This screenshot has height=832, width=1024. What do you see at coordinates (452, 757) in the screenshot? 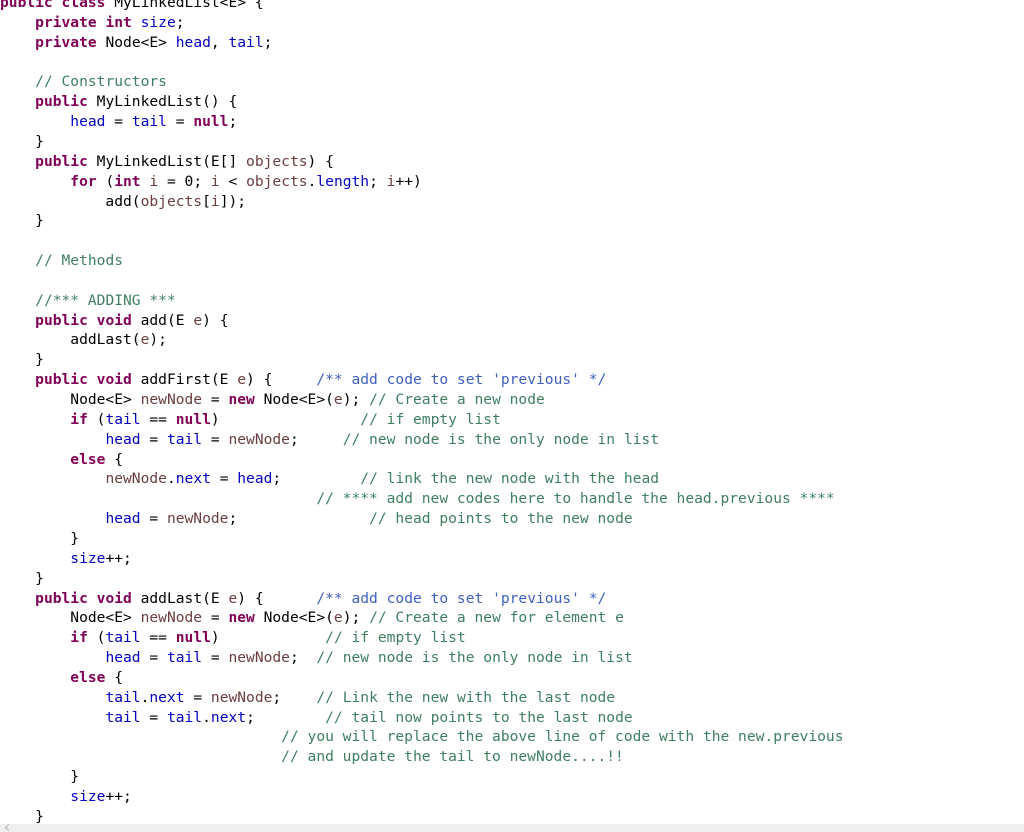
I see `comment-token: // and update the tail to newNode....!!` at bounding box center [452, 757].